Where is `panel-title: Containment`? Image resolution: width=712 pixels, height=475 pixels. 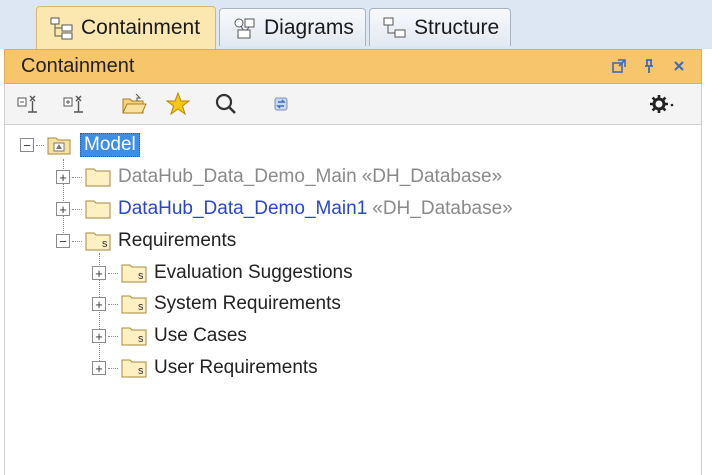 panel-title: Containment is located at coordinates (78, 66).